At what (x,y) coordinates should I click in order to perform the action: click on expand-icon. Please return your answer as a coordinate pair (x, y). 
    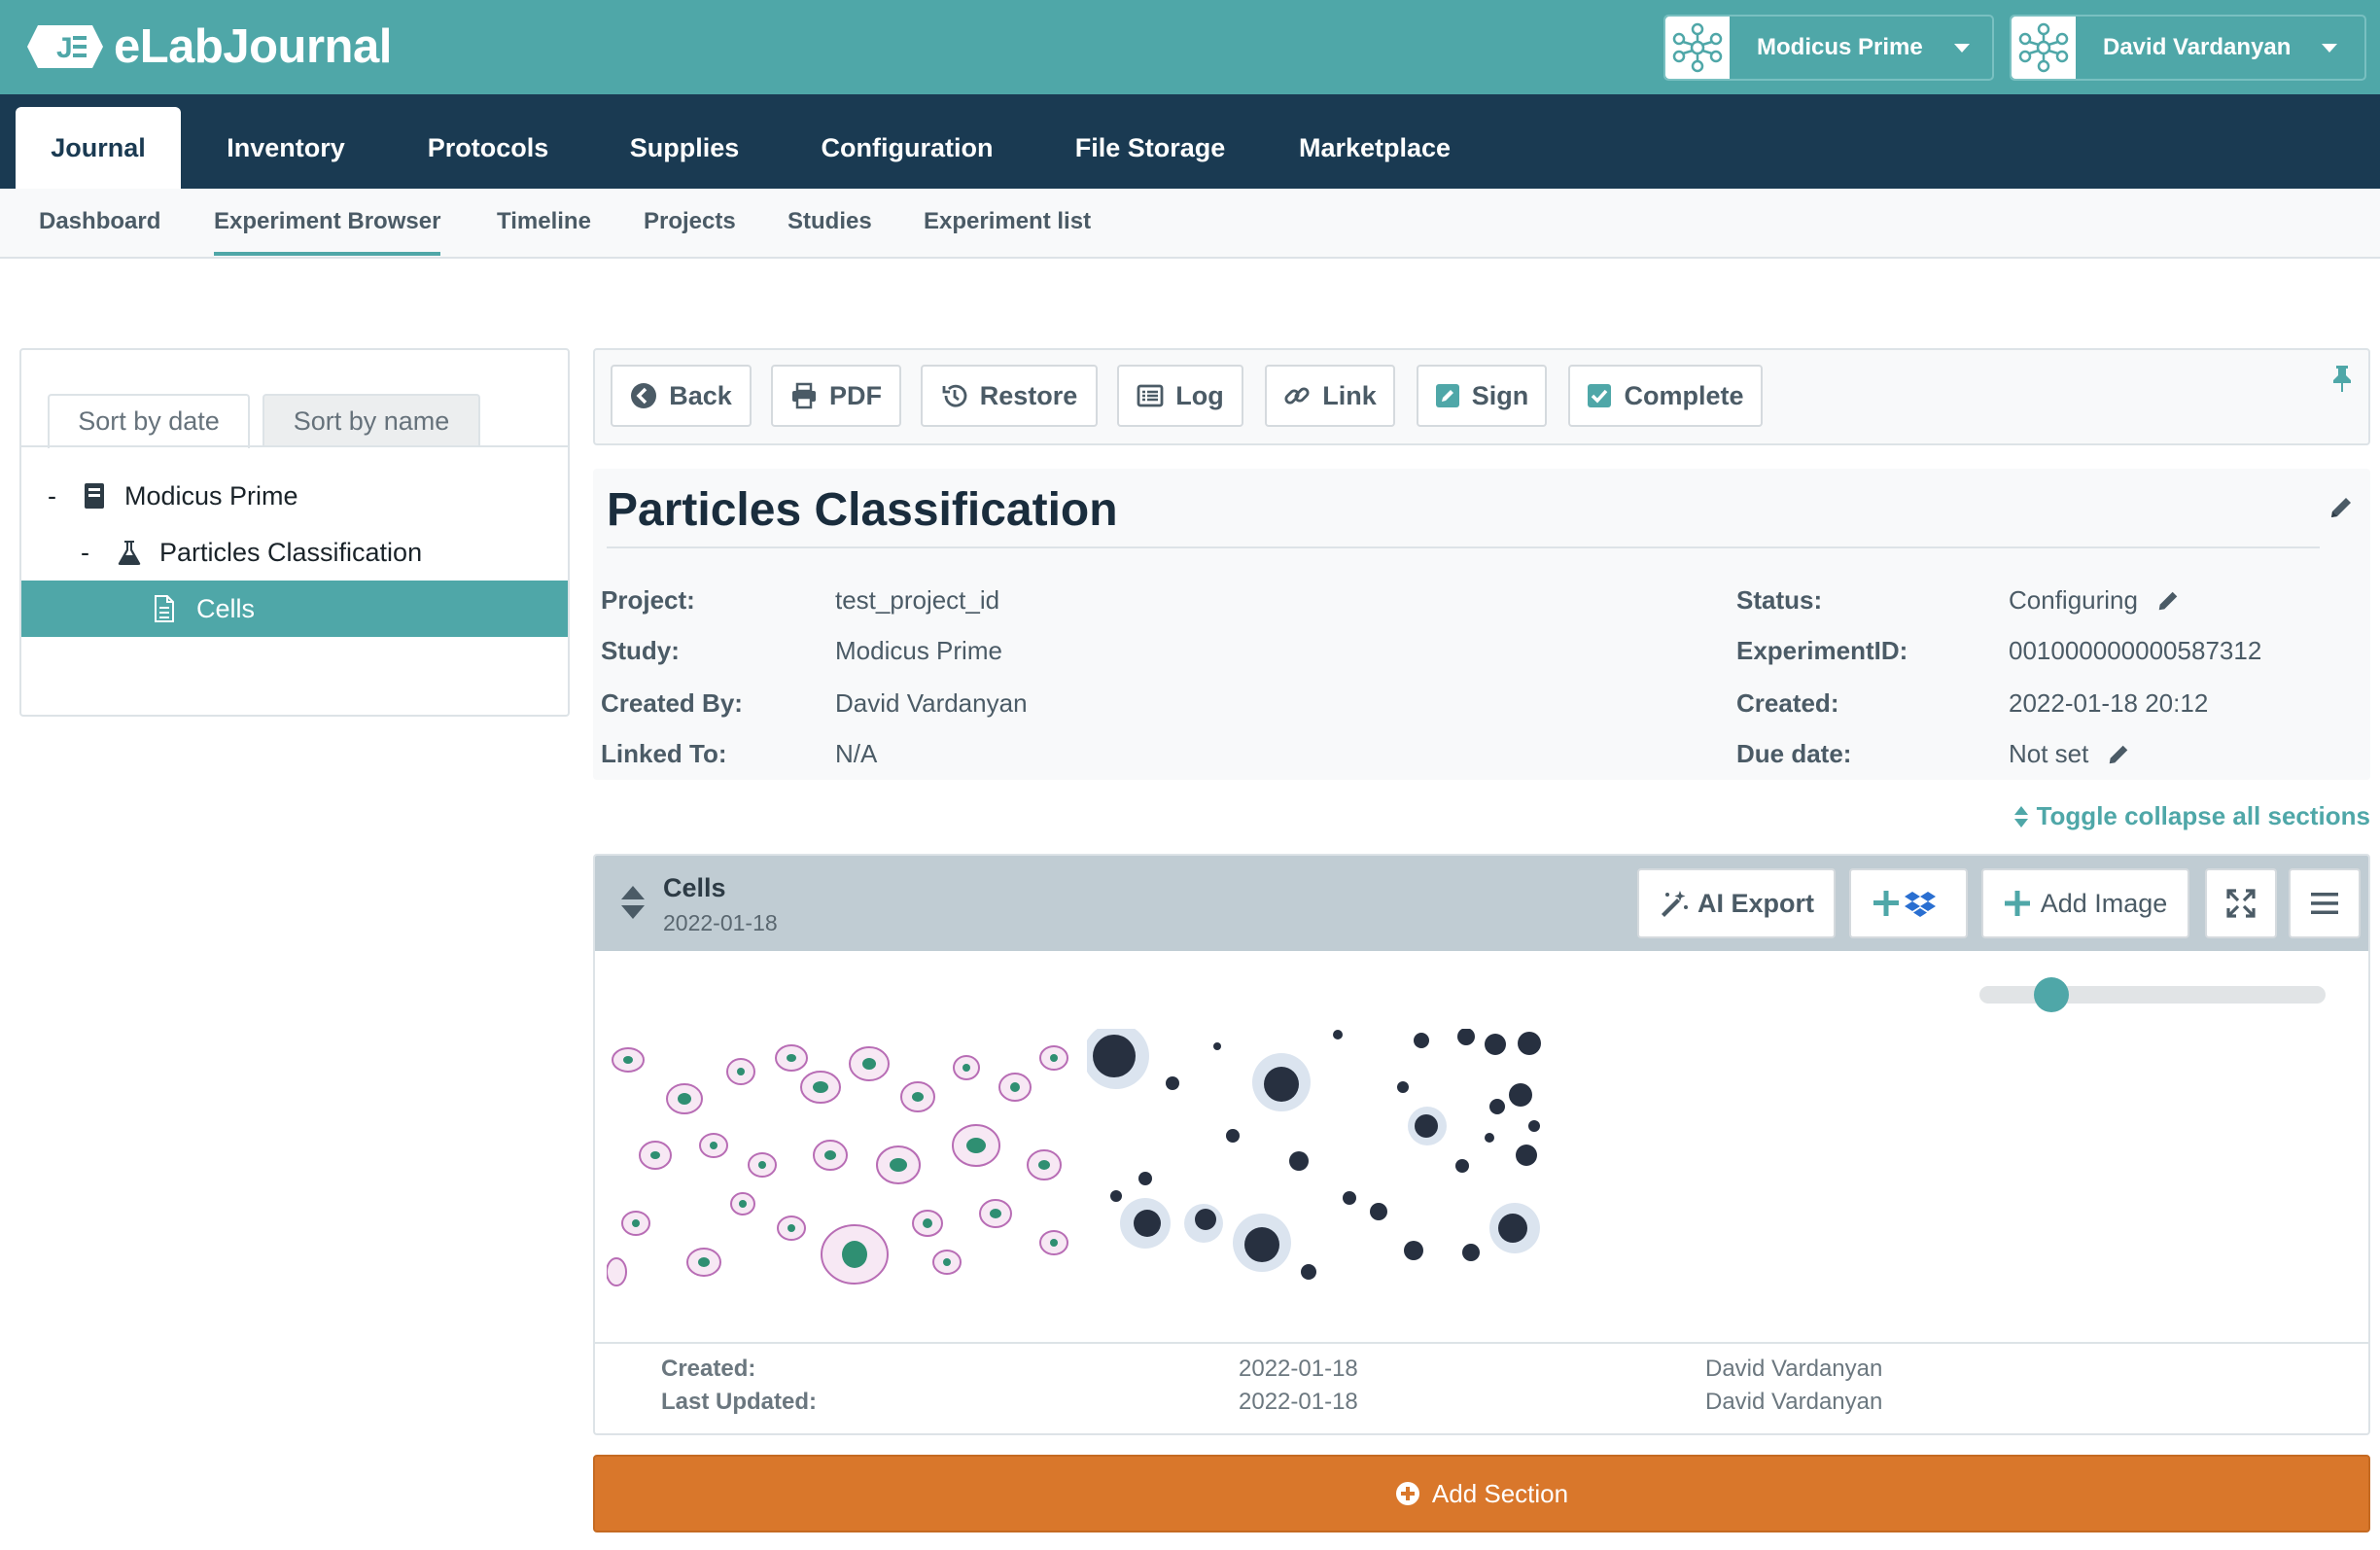
    Looking at the image, I should click on (2241, 903).